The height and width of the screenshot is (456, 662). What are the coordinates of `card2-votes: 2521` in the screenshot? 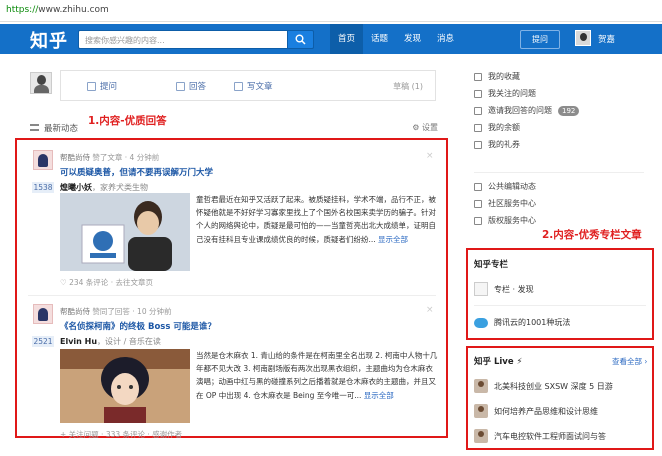 It's located at (43, 341).